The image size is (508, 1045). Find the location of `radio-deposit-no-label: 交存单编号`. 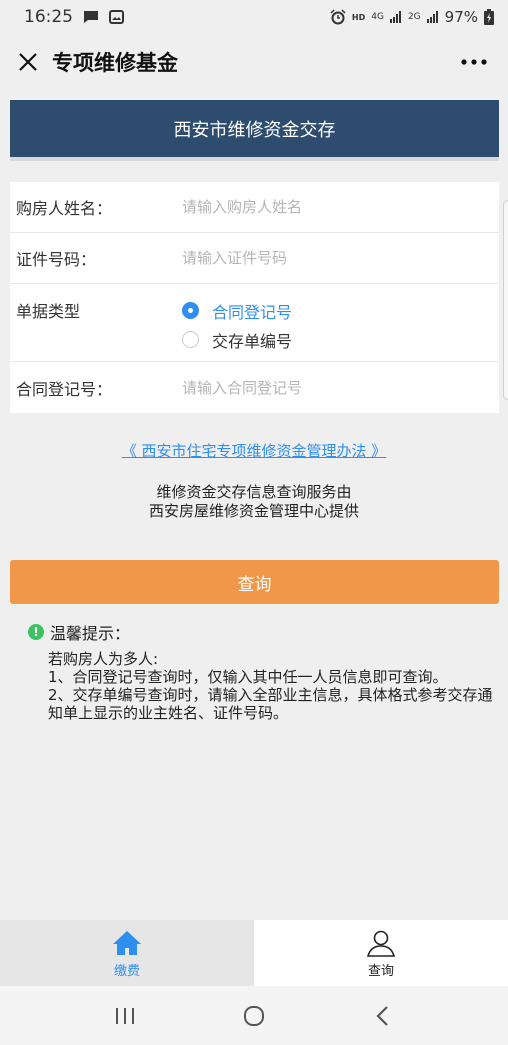

radio-deposit-no-label: 交存单编号 is located at coordinates (252, 341).